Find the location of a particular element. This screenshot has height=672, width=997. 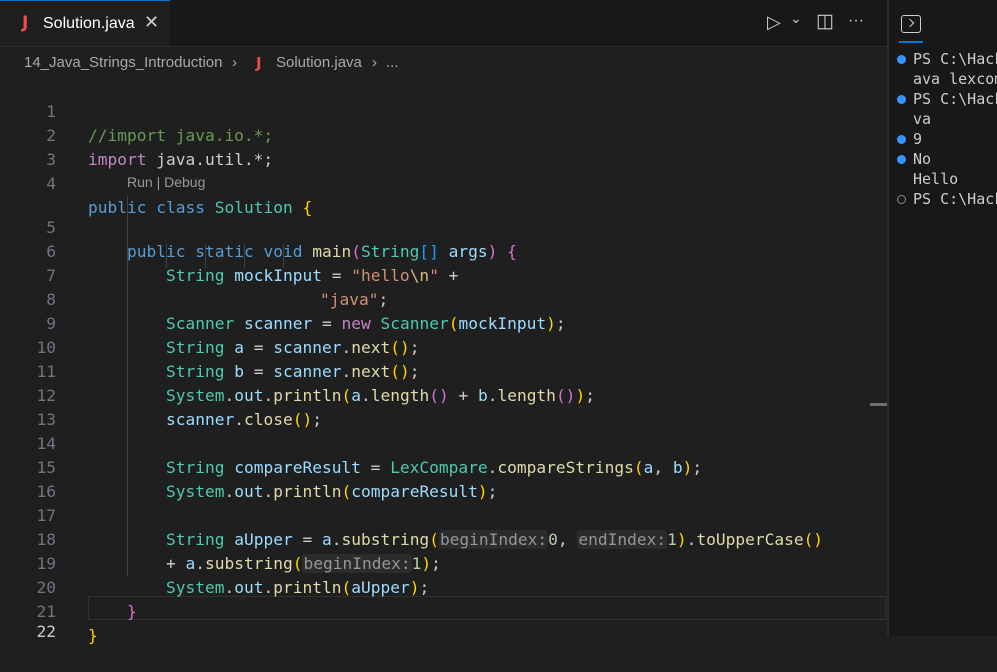

code-line: 12 scanner.close(); is located at coordinates (435, 394).